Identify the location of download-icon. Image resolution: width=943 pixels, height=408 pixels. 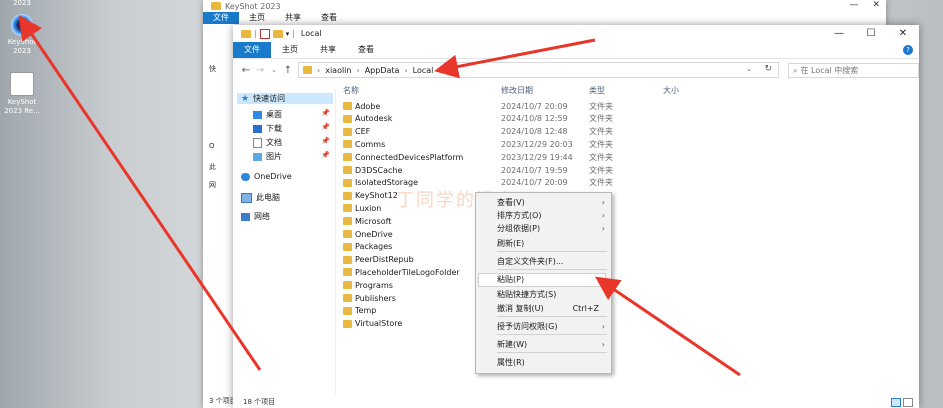
(257, 128).